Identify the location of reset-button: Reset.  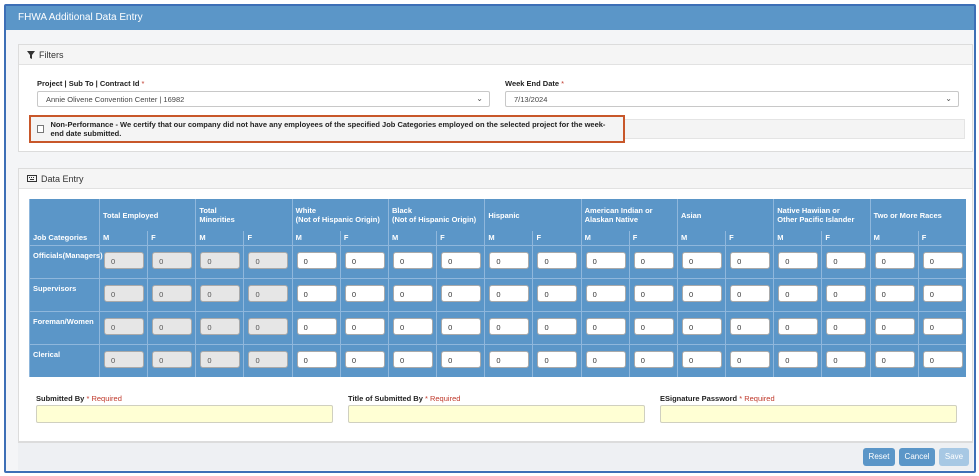
(879, 457).